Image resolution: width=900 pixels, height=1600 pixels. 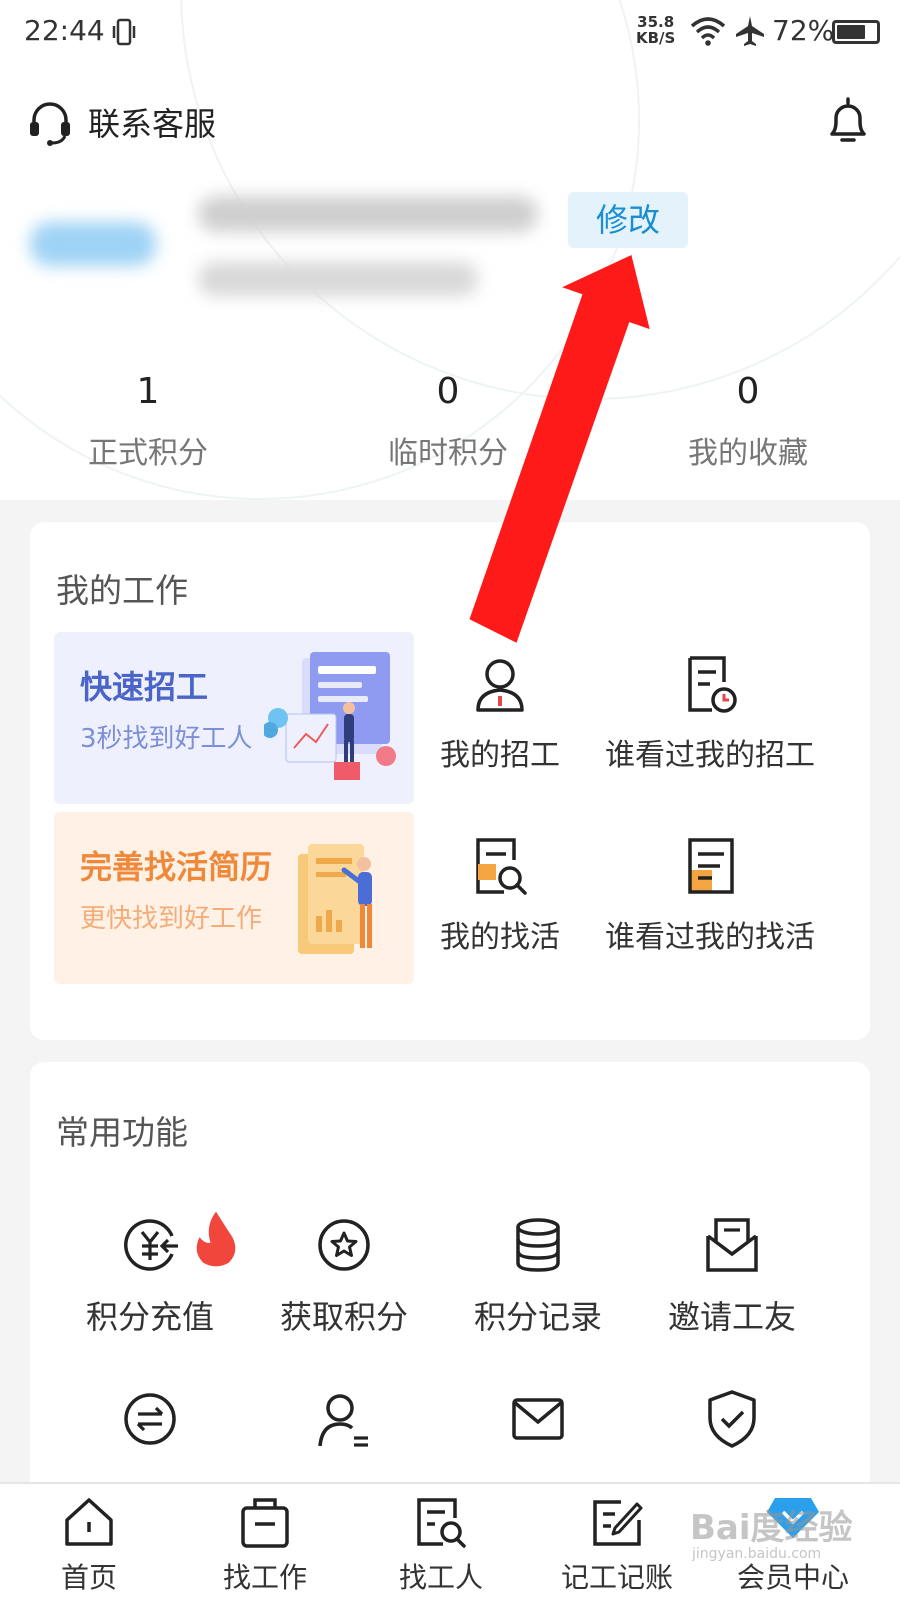 I want to click on tab-accounting: 记工记账, so click(x=617, y=1545).